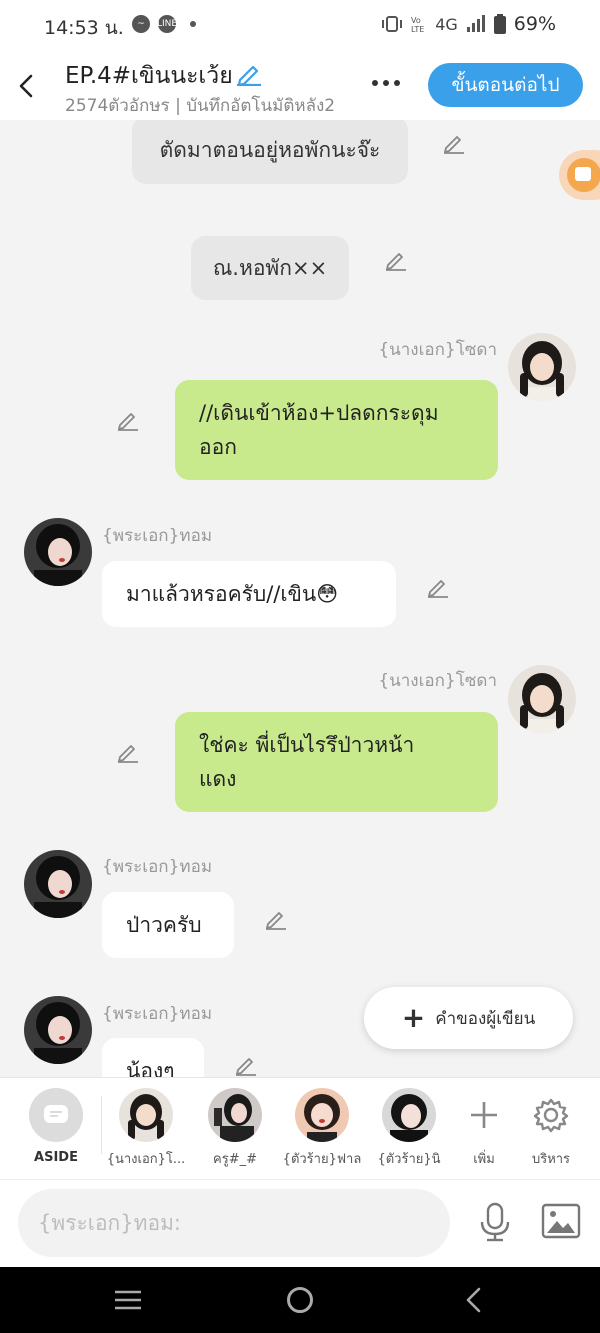 This screenshot has height=1333, width=600. I want to click on message-bubble: น้องๆ, so click(153, 1057).